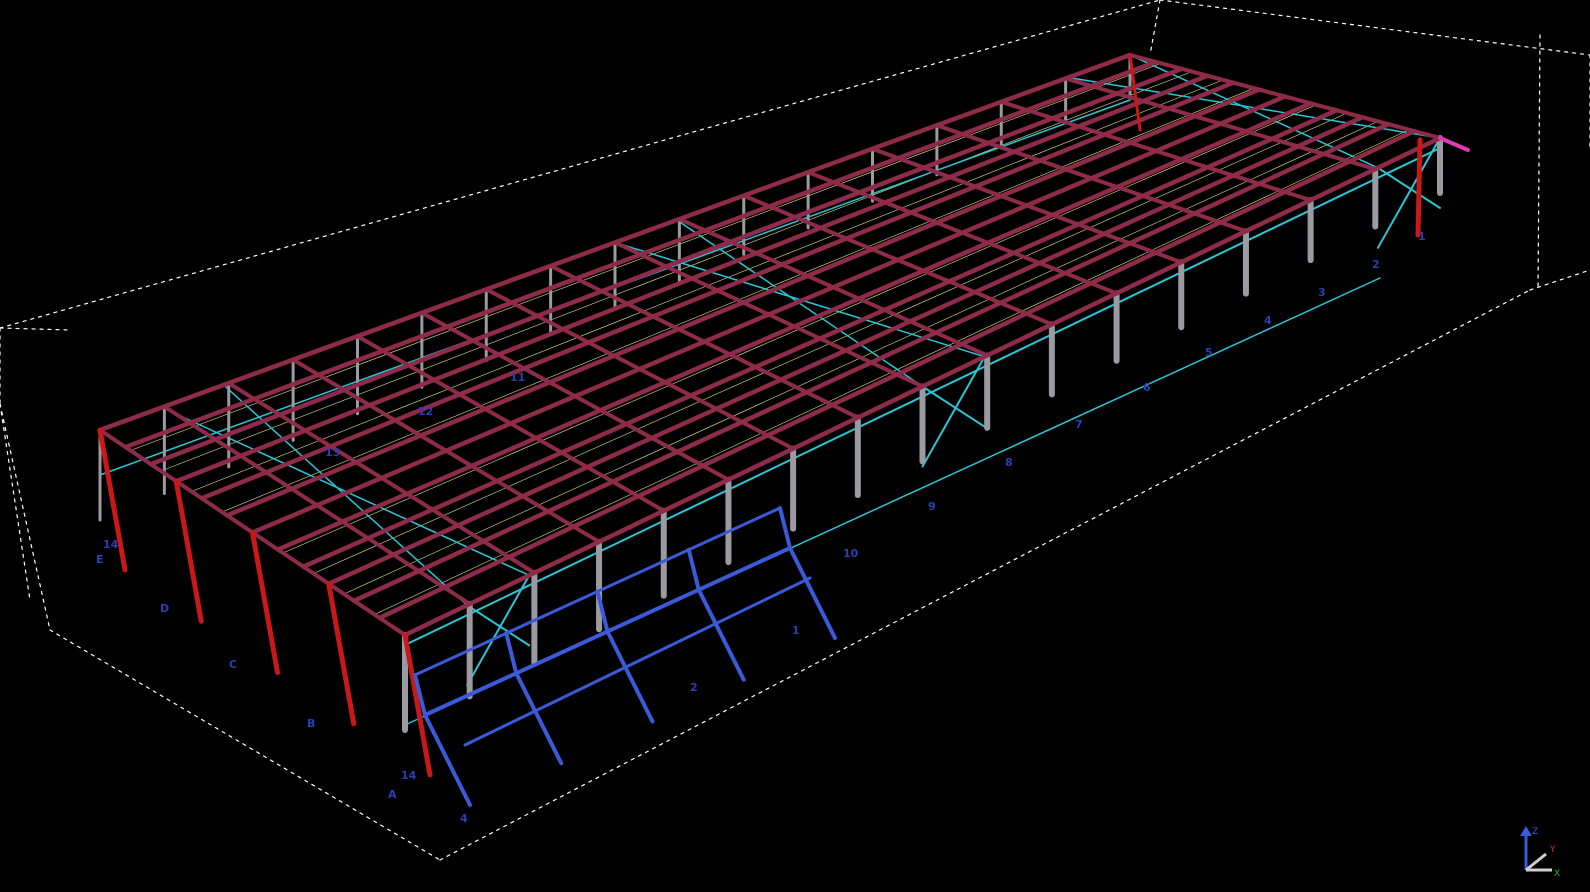 The width and height of the screenshot is (1590, 892). What do you see at coordinates (425, 411) in the screenshot?
I see `grid-label-12: 12` at bounding box center [425, 411].